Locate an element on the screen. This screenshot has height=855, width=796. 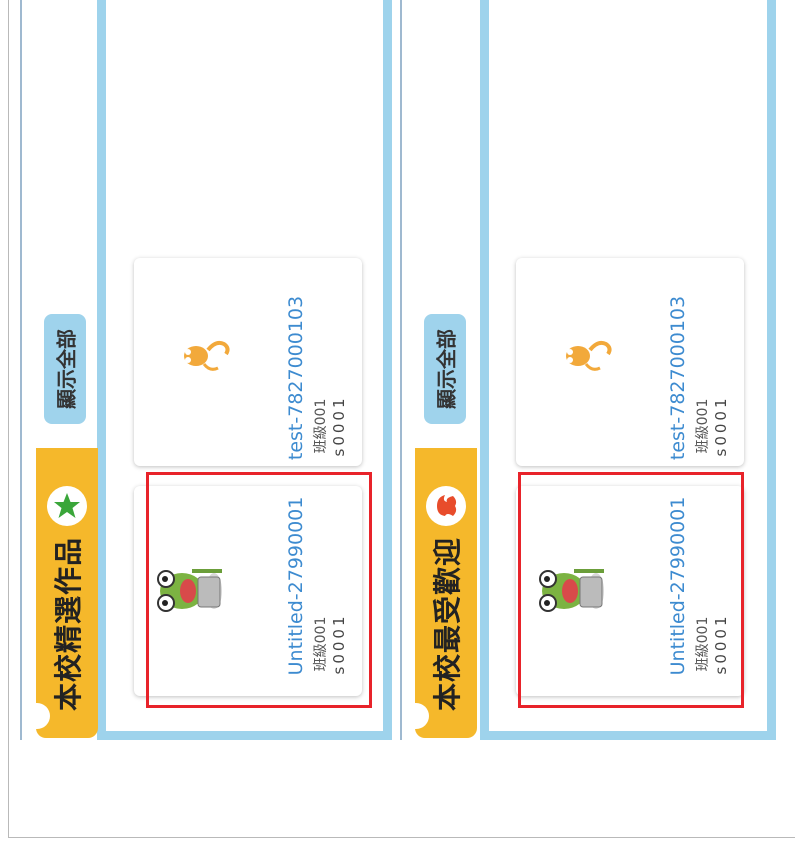
featured-title: 本校精選作品 is located at coordinates (68, 624).